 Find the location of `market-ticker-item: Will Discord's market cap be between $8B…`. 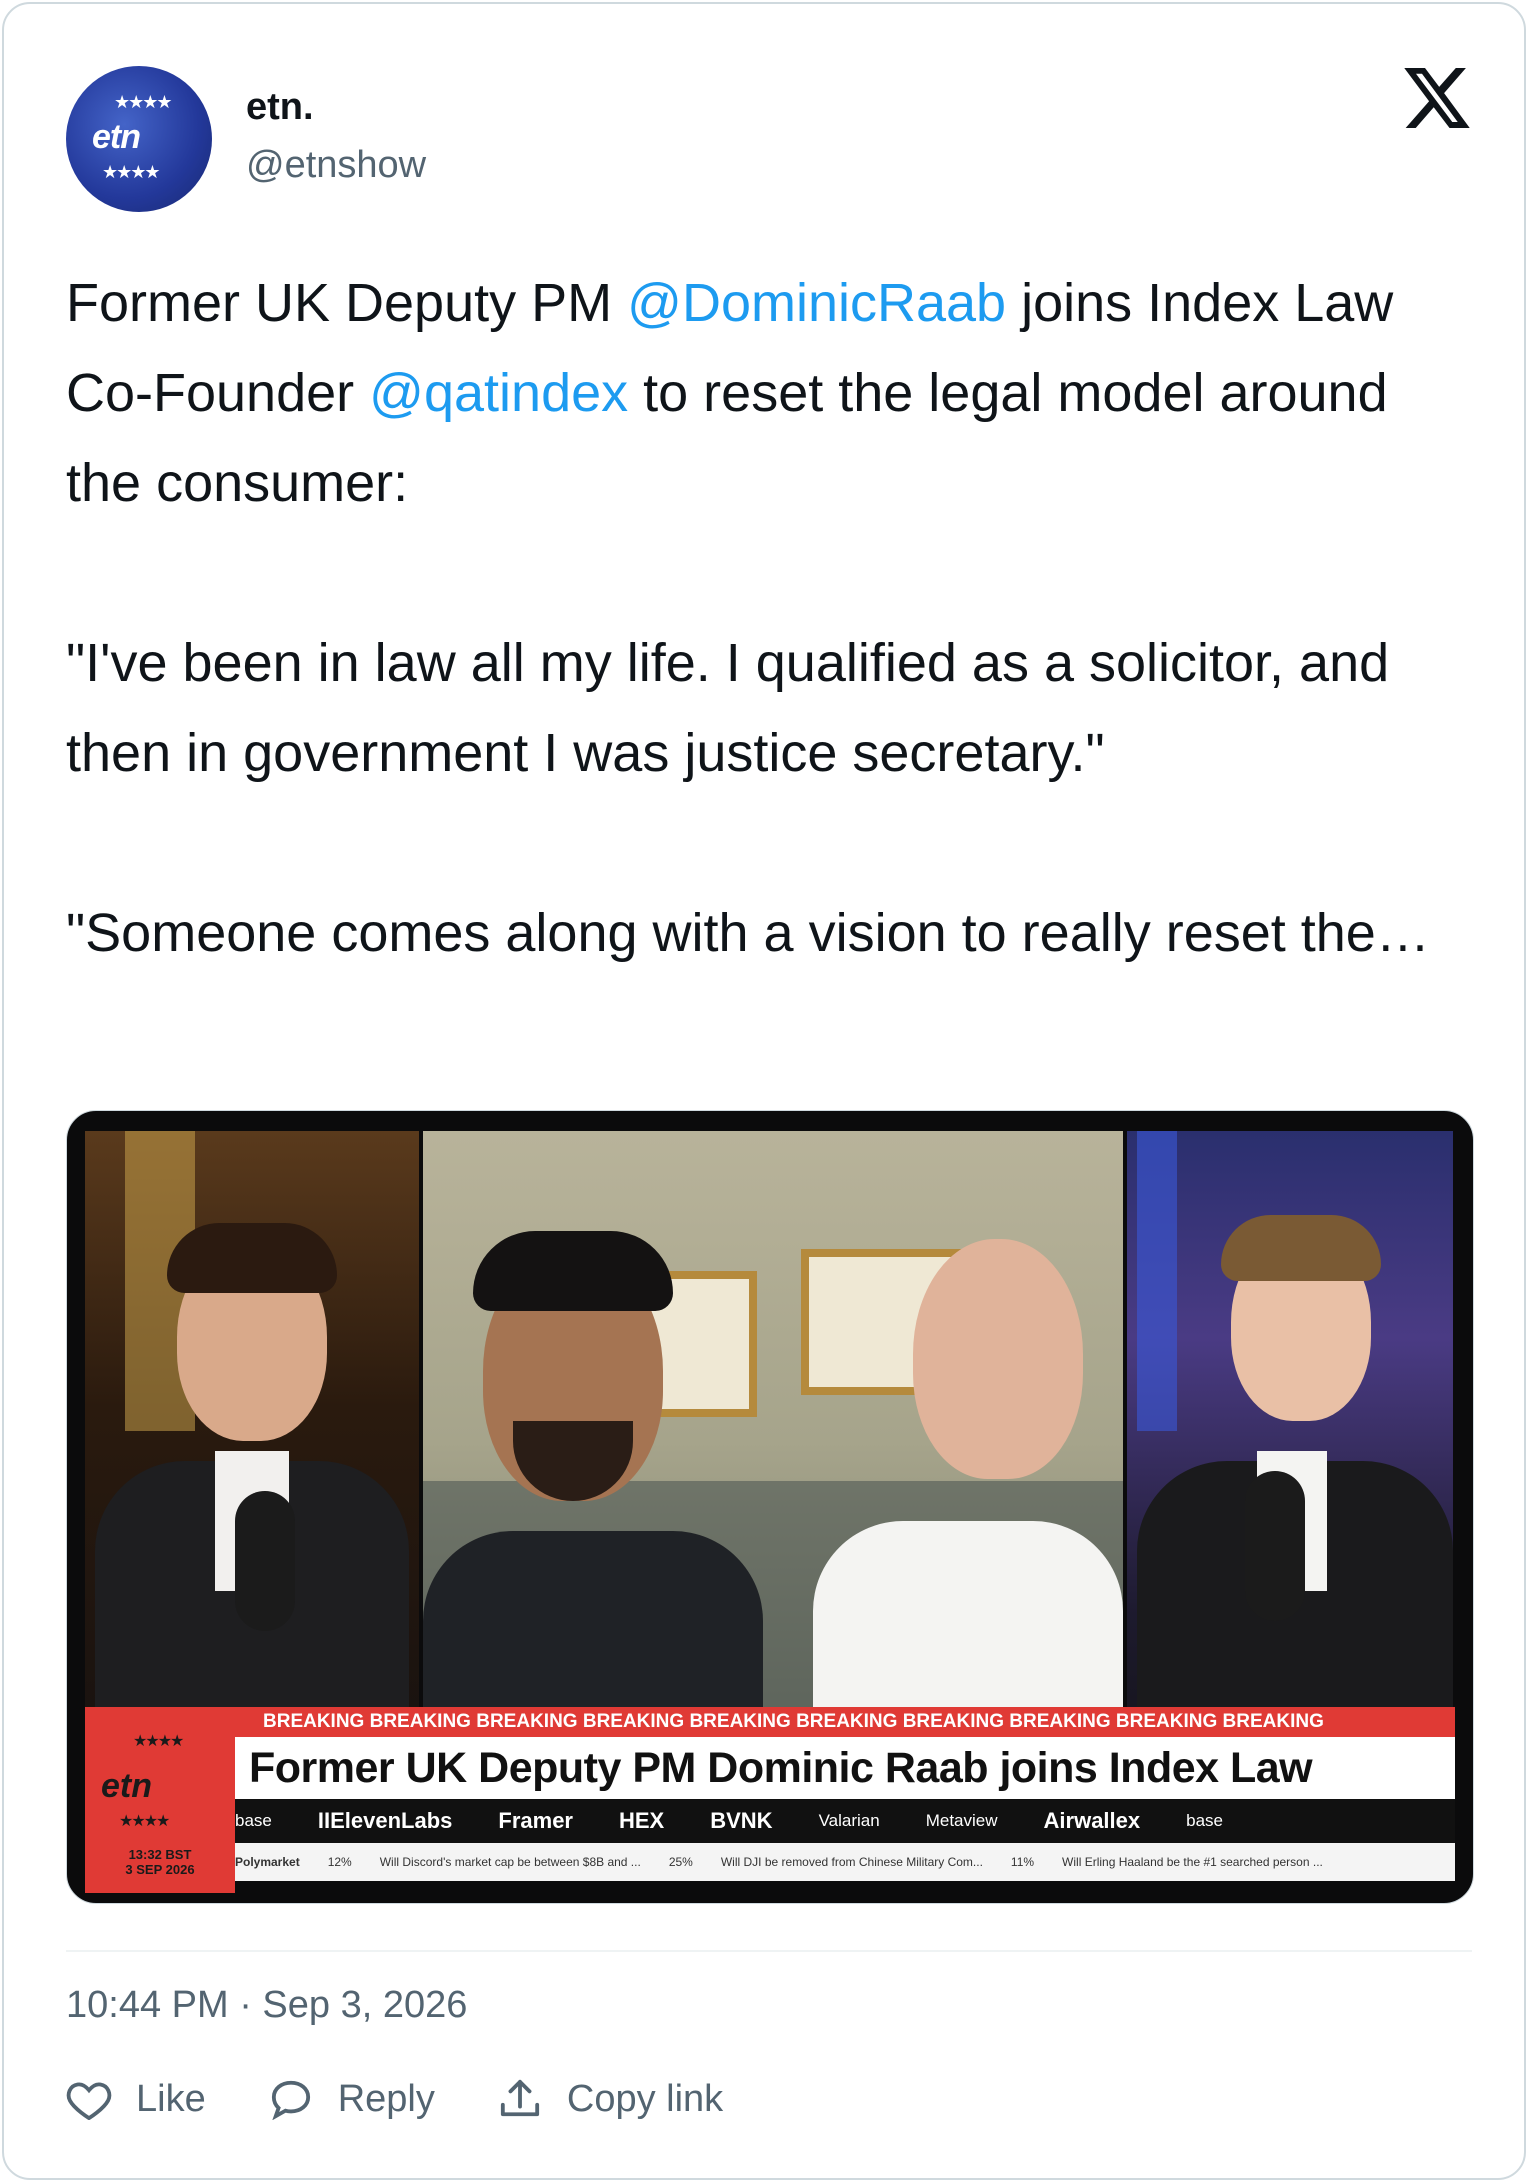

market-ticker-item: Will Discord's market cap be between $8B… is located at coordinates (510, 1862).